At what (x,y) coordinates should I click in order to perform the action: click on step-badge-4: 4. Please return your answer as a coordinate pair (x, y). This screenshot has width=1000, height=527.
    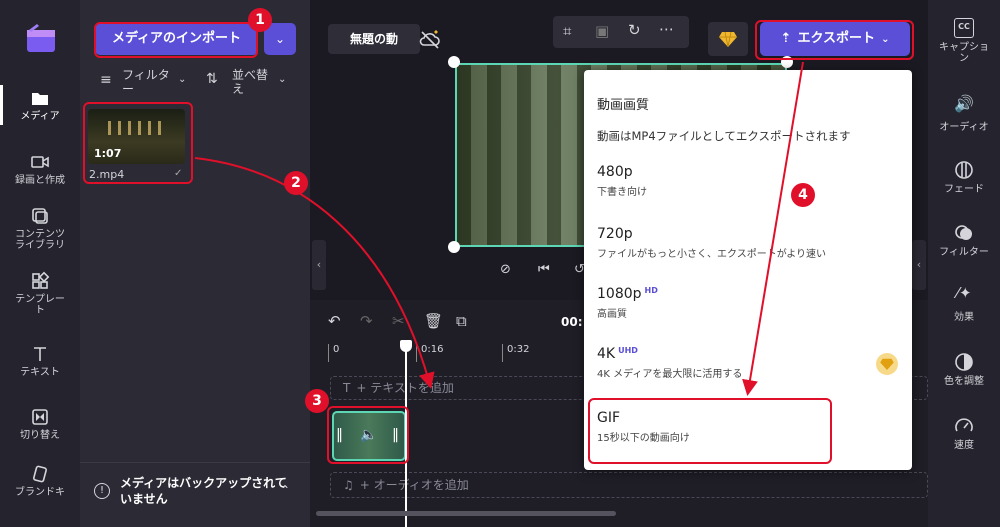
    Looking at the image, I should click on (803, 195).